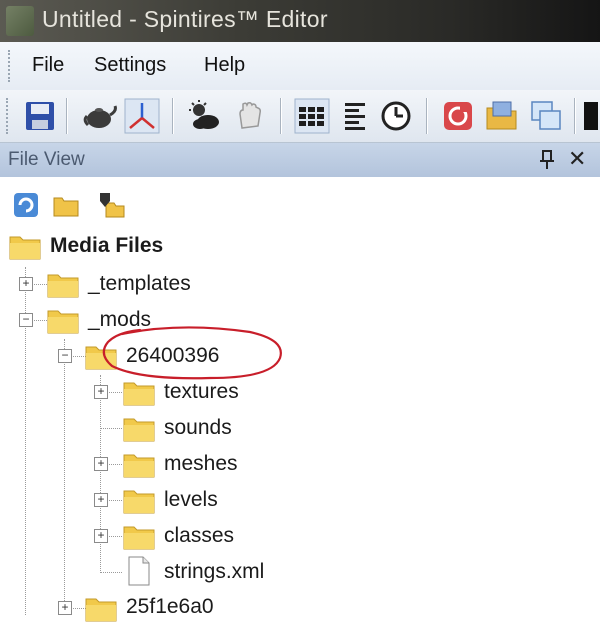 Image resolution: width=600 pixels, height=623 pixels. What do you see at coordinates (312, 116) in the screenshot?
I see `grid-icon` at bounding box center [312, 116].